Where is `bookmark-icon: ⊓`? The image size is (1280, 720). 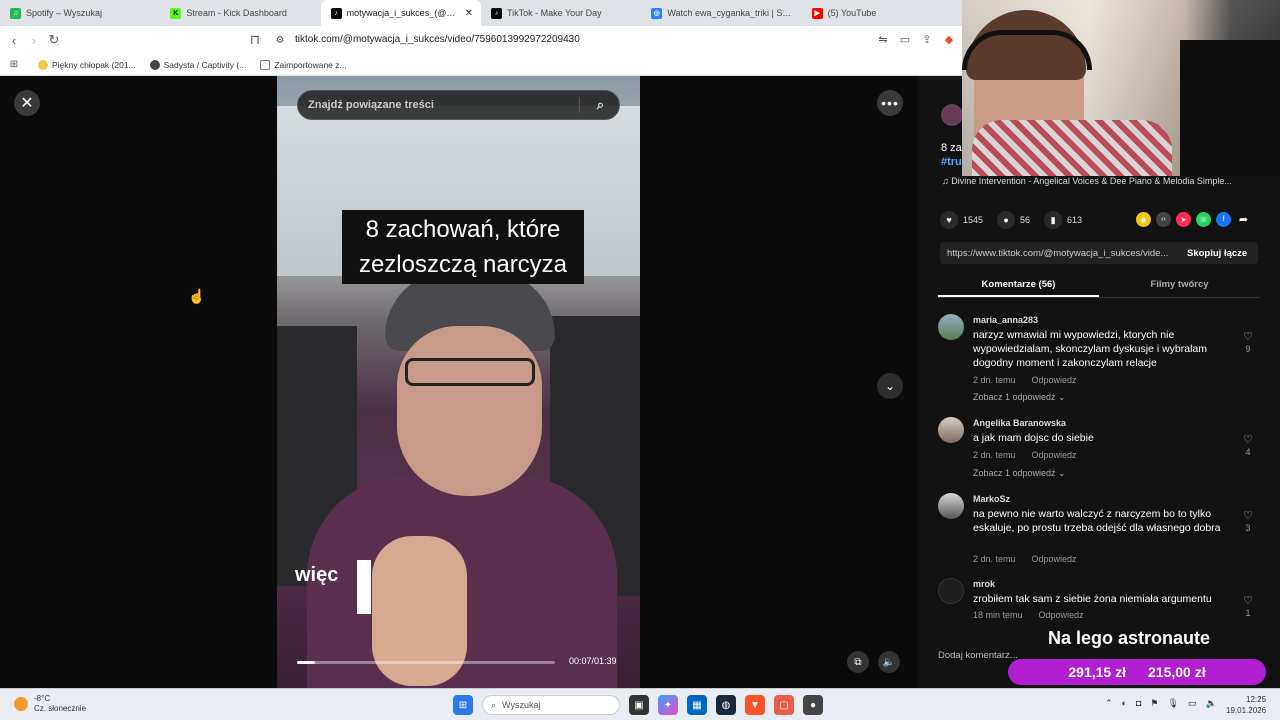 bookmark-icon: ⊓ is located at coordinates (255, 40).